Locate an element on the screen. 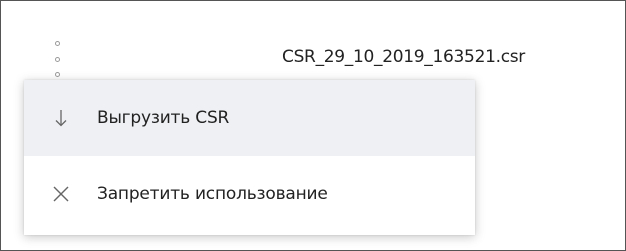 The height and width of the screenshot is (251, 626). more-dot-middle is located at coordinates (57, 59).